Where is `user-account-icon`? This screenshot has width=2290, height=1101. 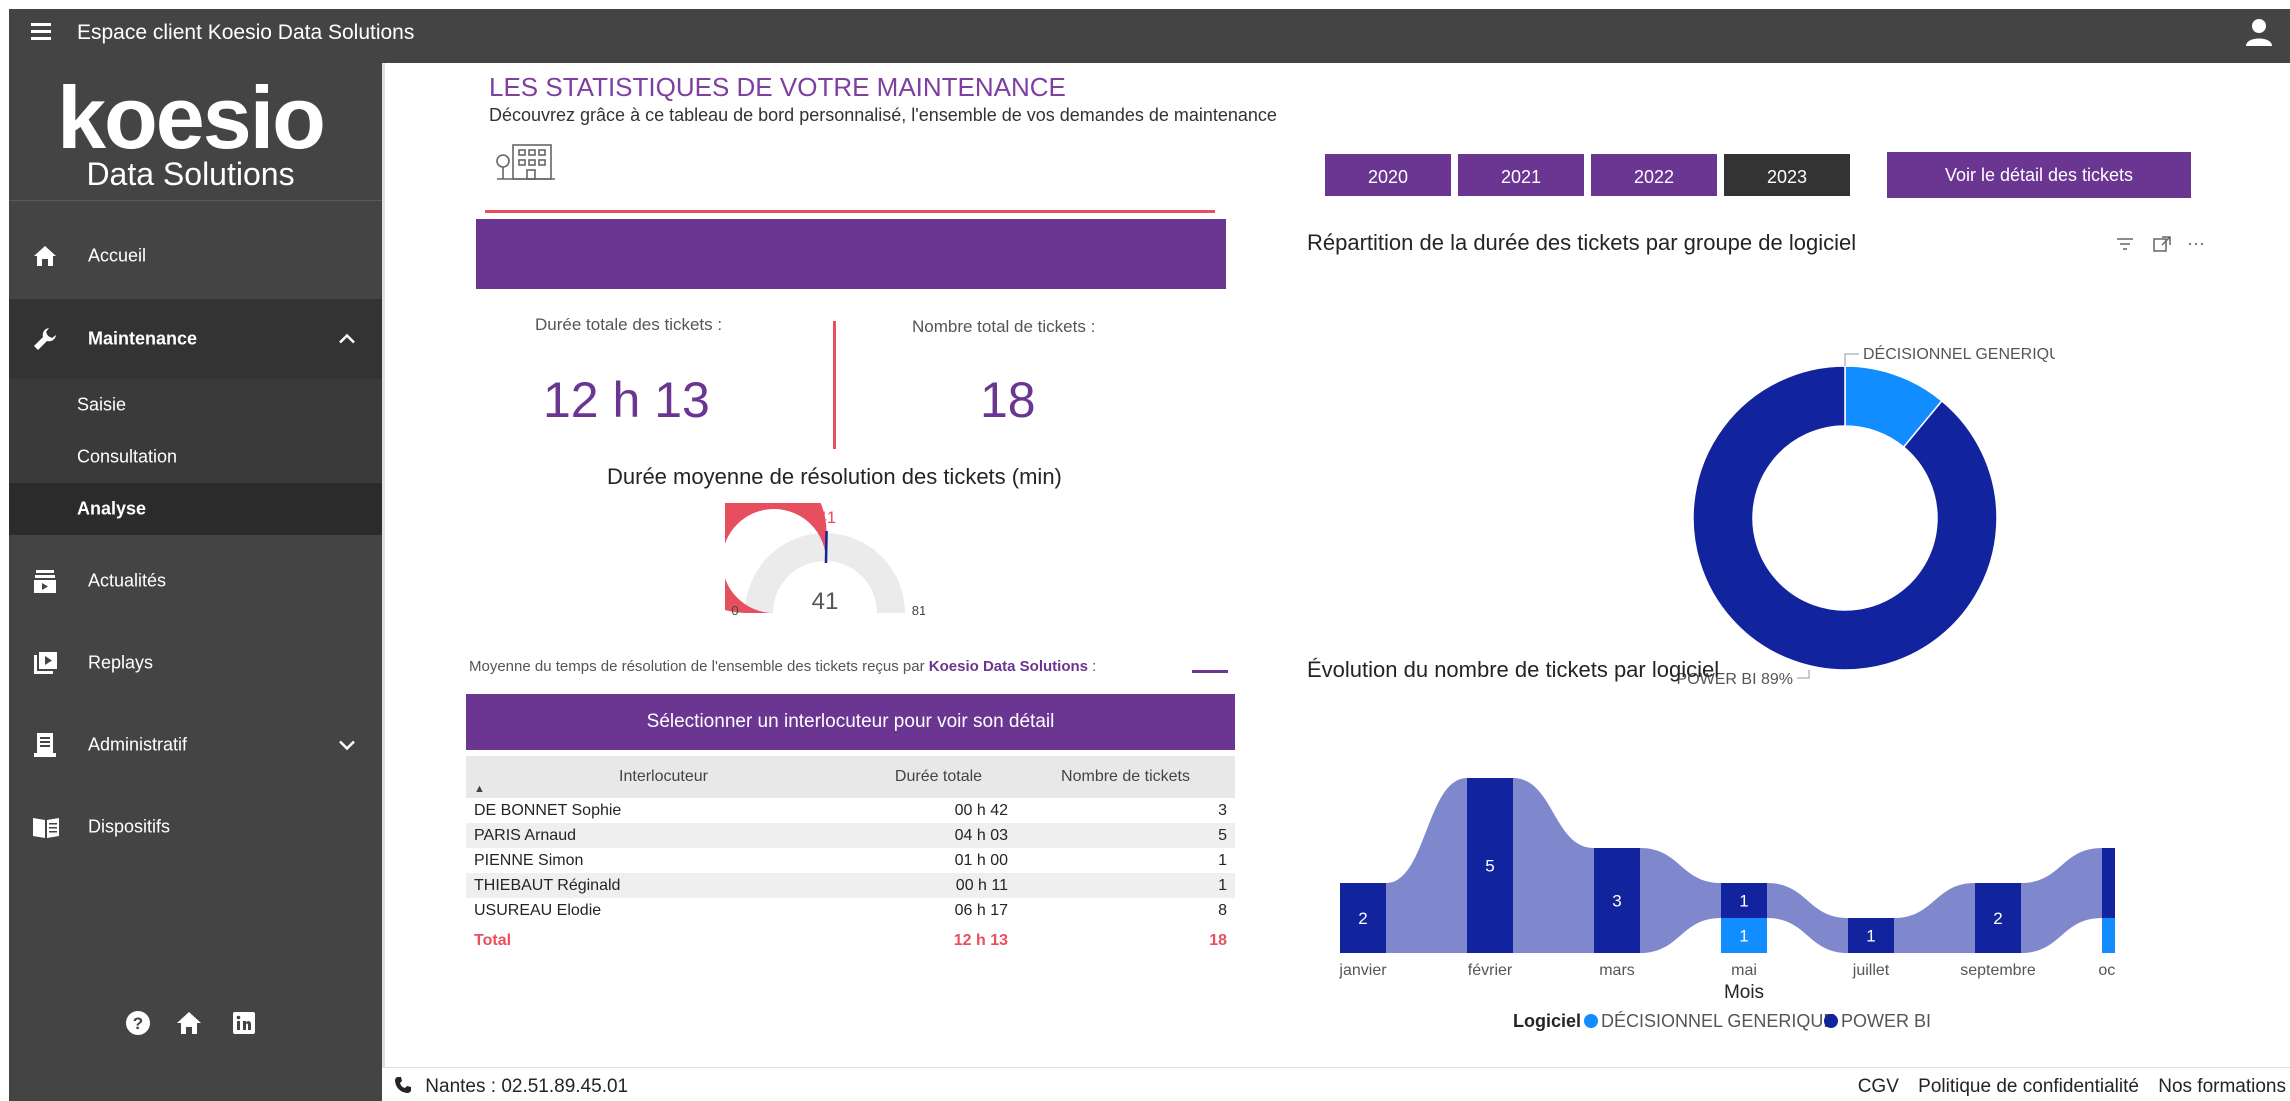
user-account-icon is located at coordinates (2259, 34).